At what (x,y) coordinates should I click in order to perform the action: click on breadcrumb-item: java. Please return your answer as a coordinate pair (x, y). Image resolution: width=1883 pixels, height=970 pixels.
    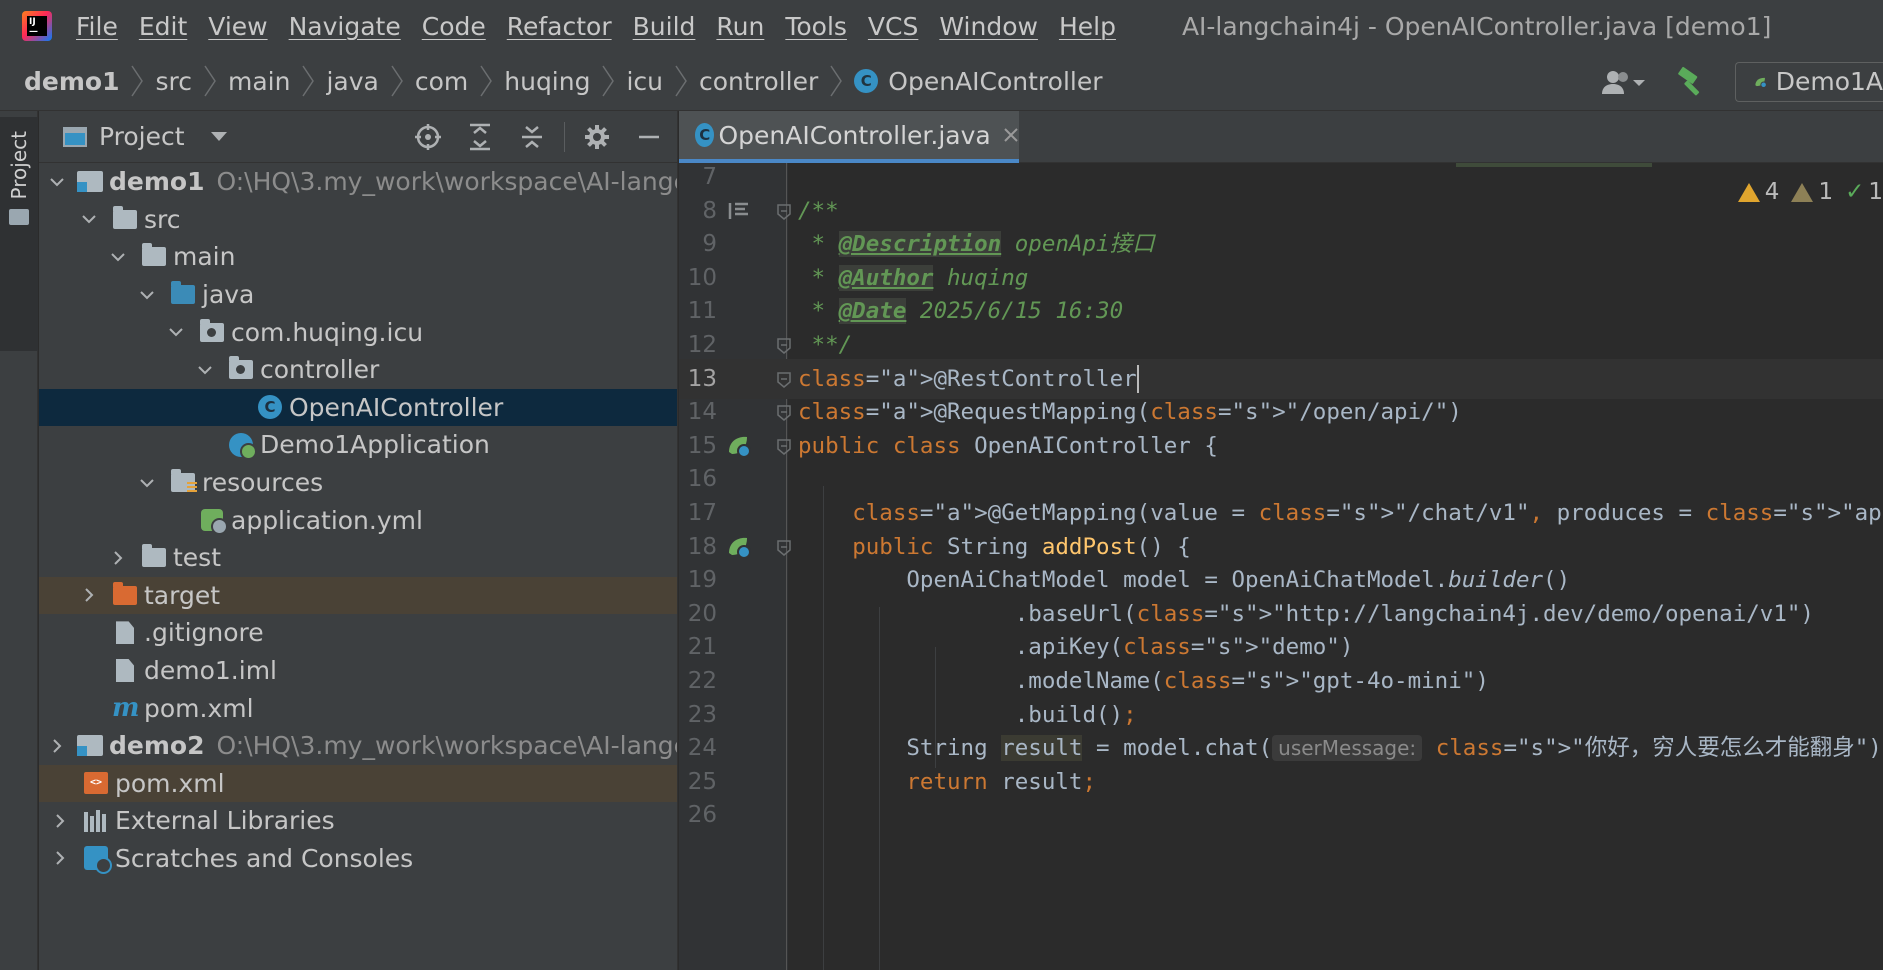
    Looking at the image, I should click on (352, 81).